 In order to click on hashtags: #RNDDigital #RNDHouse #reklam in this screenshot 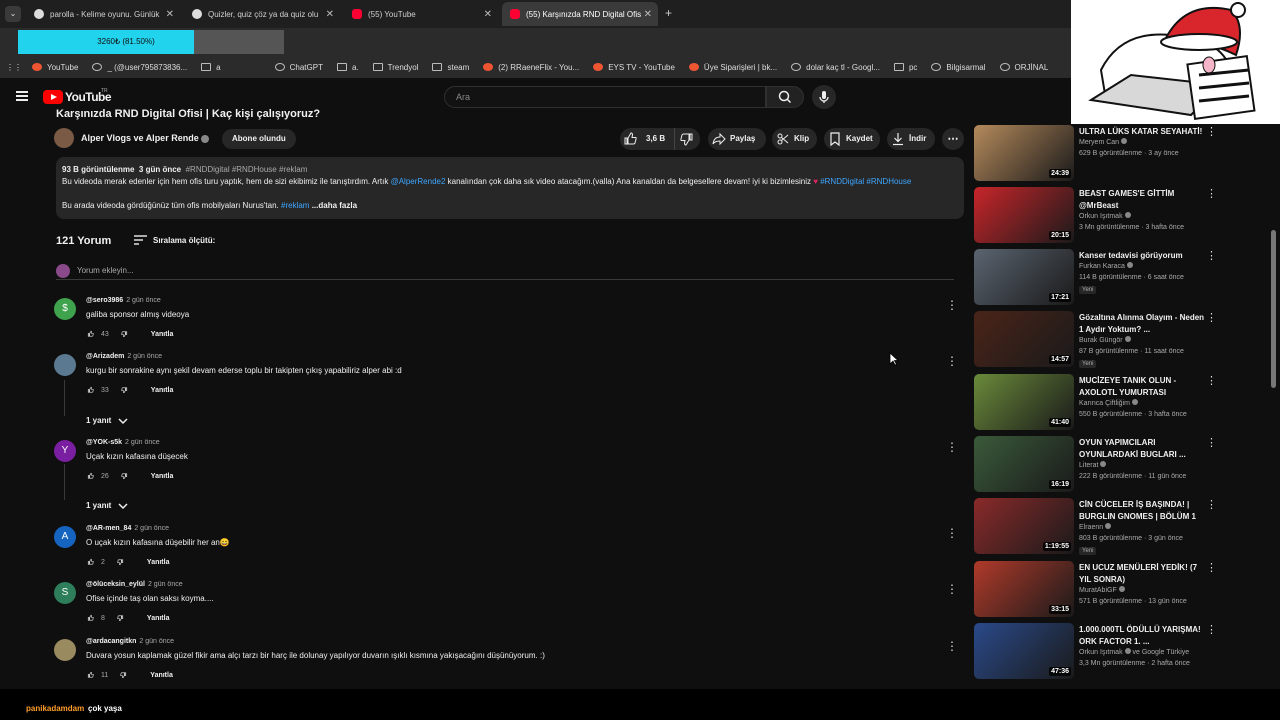, I will do `click(247, 169)`.